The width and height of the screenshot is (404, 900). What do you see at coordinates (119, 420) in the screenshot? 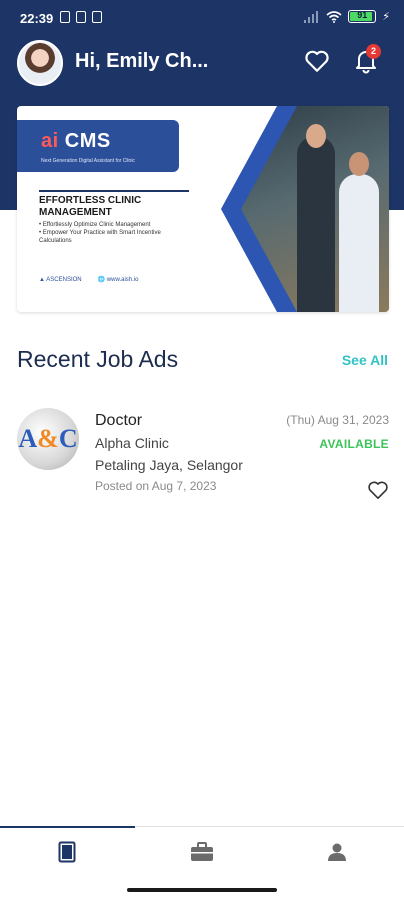
I see `job-title: Doctor` at bounding box center [119, 420].